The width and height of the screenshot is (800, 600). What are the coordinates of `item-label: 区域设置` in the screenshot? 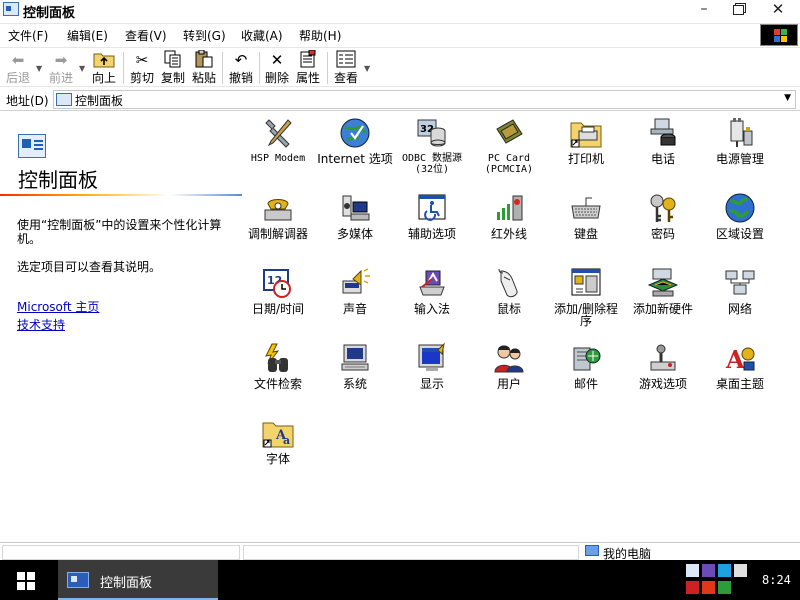 It's located at (739, 234).